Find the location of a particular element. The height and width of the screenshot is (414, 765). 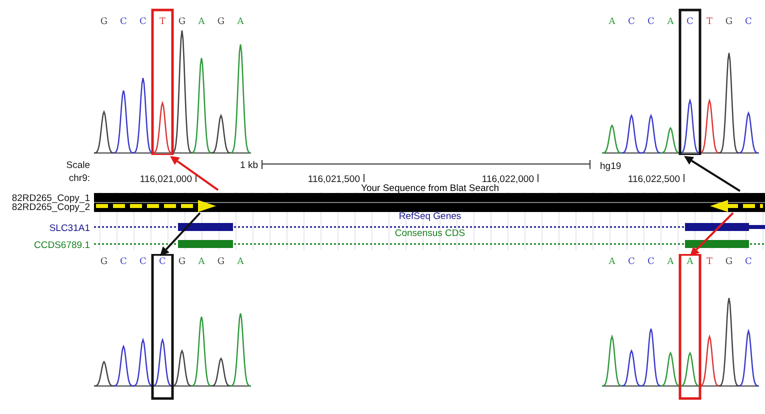

position-label: 116,021,500 is located at coordinates (334, 179).